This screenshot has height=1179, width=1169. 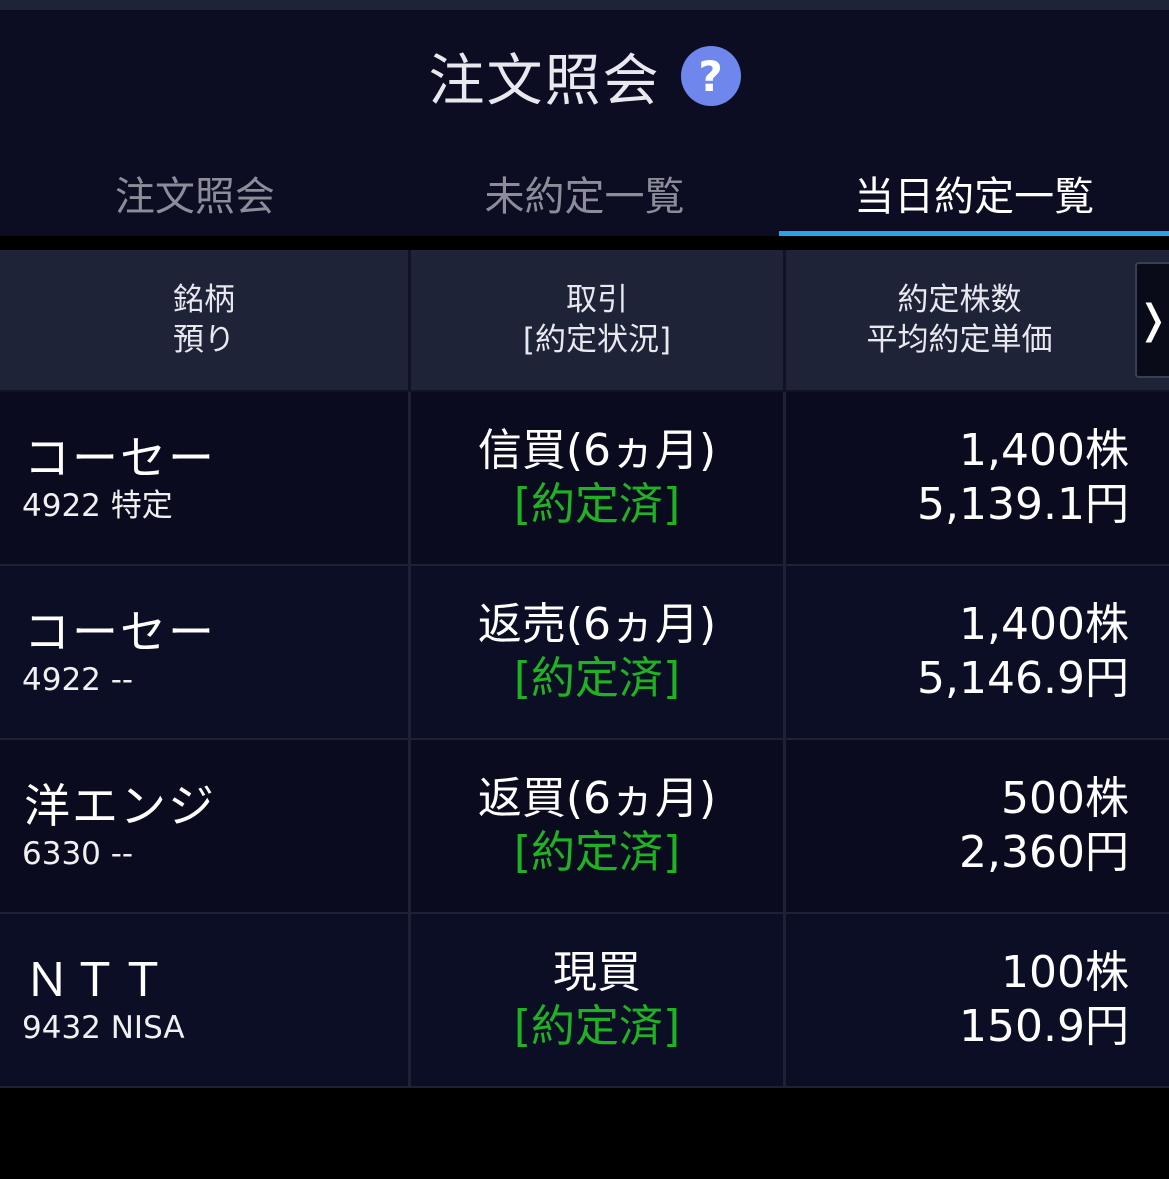 What do you see at coordinates (959, 340) in the screenshot?
I see `column-header-label: 平均約定単価` at bounding box center [959, 340].